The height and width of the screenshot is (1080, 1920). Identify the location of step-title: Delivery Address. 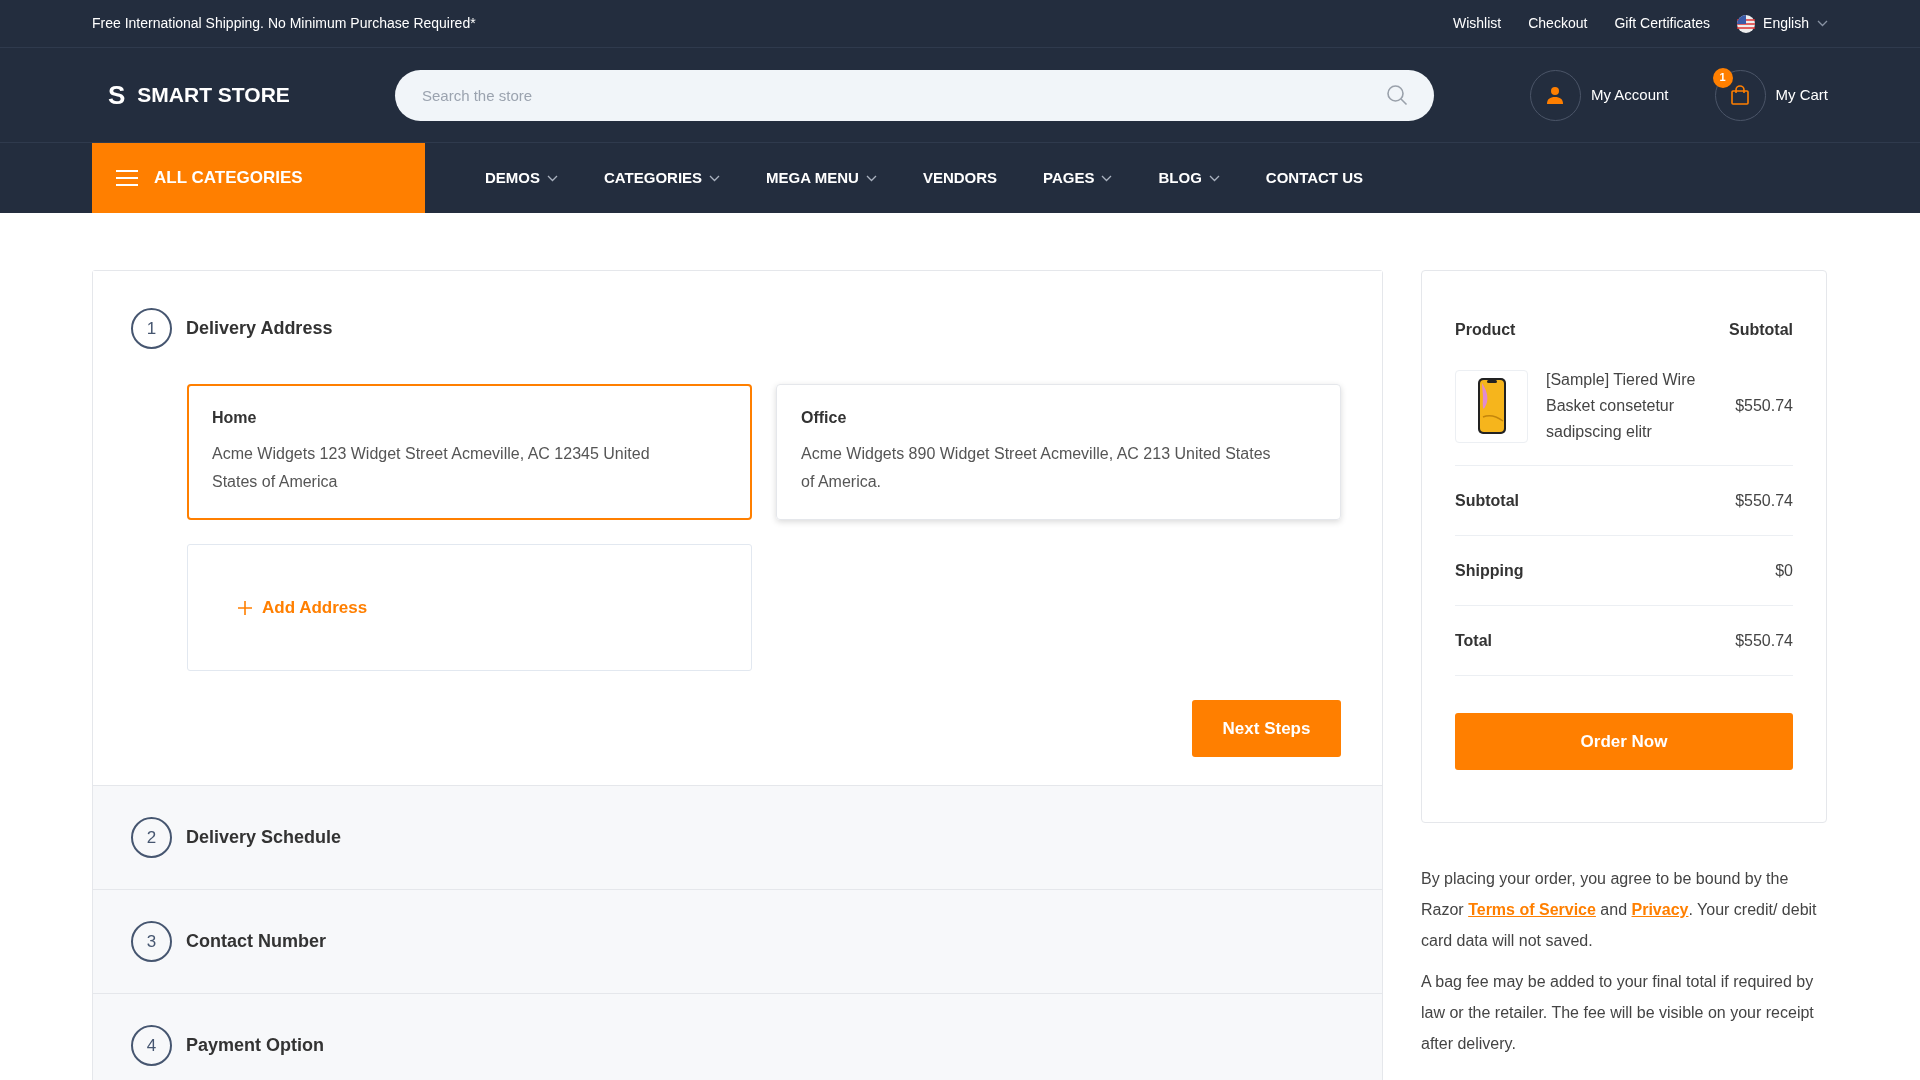
(259, 328).